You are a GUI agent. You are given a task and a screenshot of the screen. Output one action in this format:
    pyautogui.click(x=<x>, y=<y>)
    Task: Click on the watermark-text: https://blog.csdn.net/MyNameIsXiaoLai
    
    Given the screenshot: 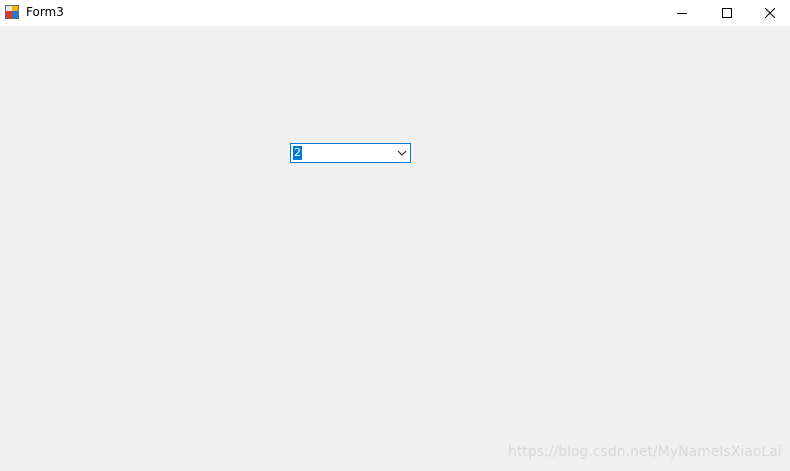 What is the action you would take?
    pyautogui.click(x=645, y=452)
    